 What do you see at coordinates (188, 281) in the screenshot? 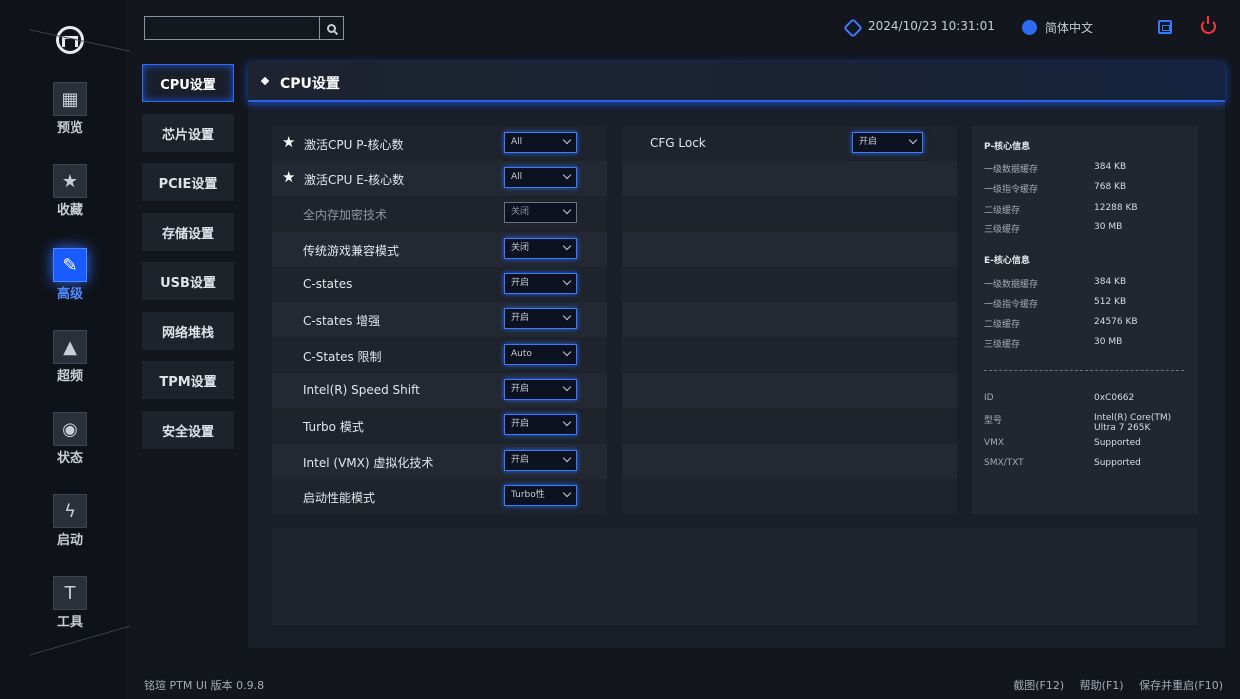
I see `tab-usb-settings: USB设置` at bounding box center [188, 281].